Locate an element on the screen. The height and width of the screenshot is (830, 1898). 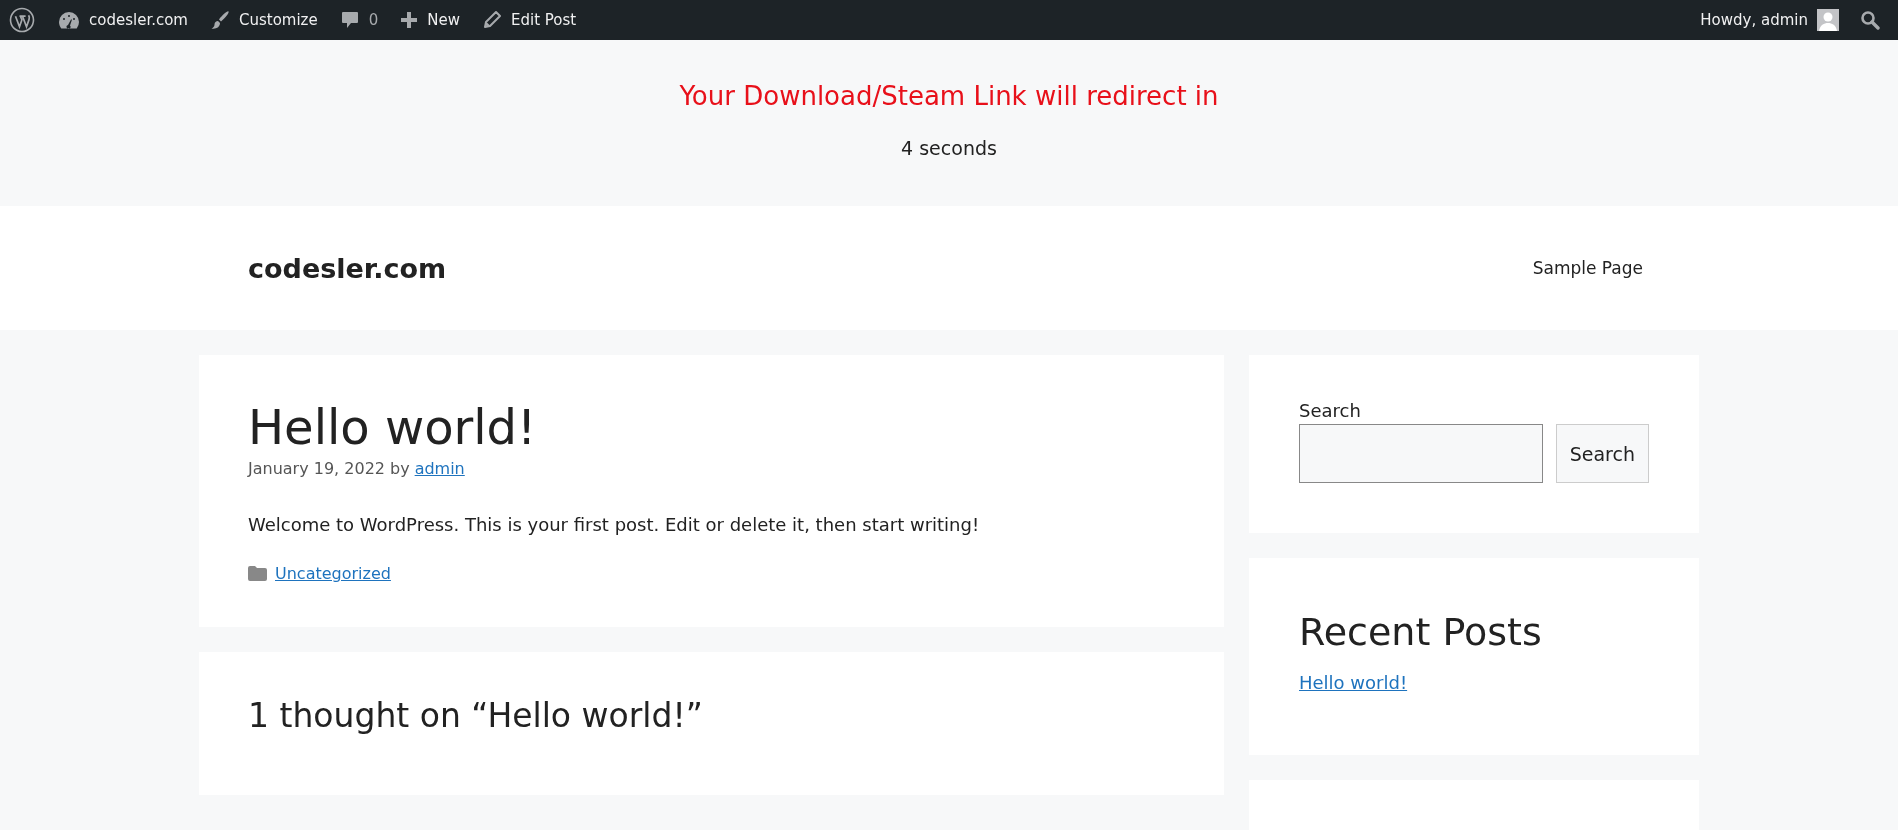
redirect-message: Your Download/Steam Link will redirect in is located at coordinates (949, 96).